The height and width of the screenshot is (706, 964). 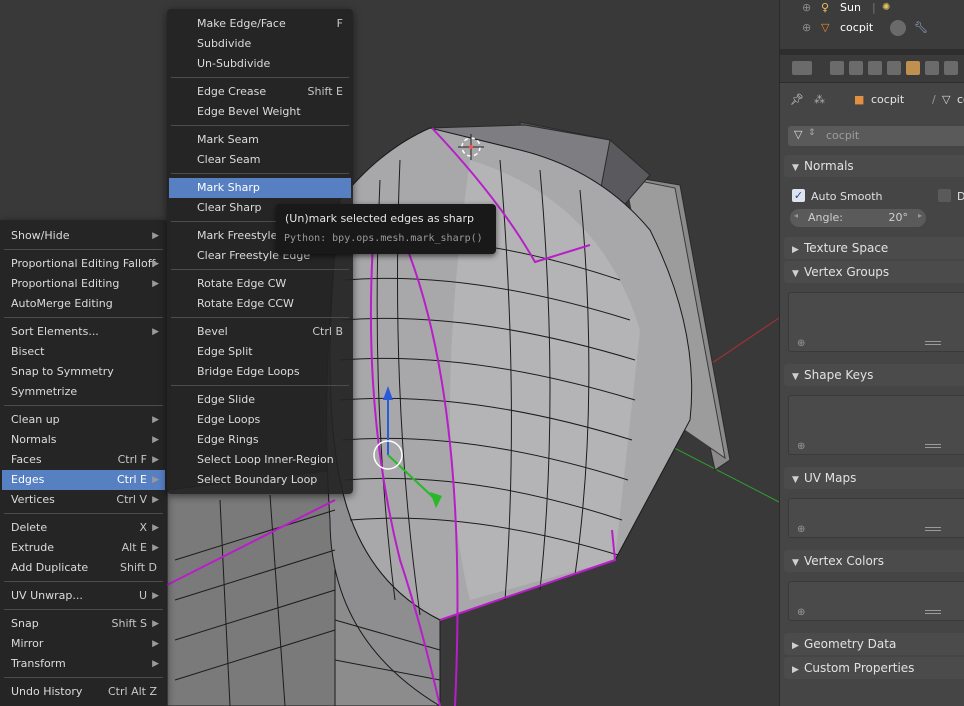 What do you see at coordinates (876, 322) in the screenshot?
I see `vertex-groups-list: ⊕` at bounding box center [876, 322].